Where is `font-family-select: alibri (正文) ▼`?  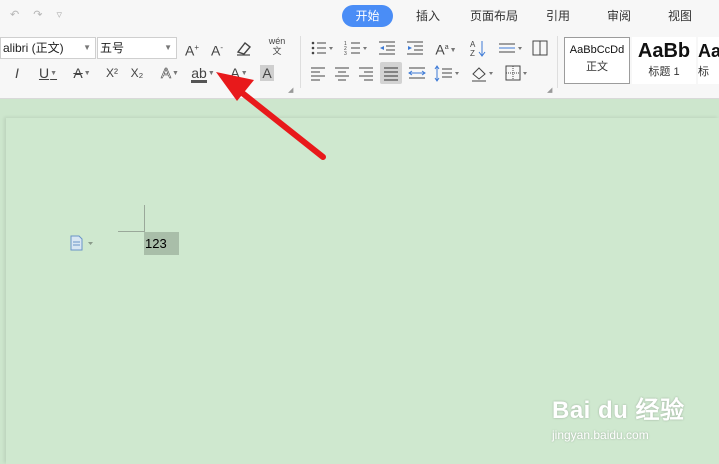 font-family-select: alibri (正文) ▼ is located at coordinates (48, 48).